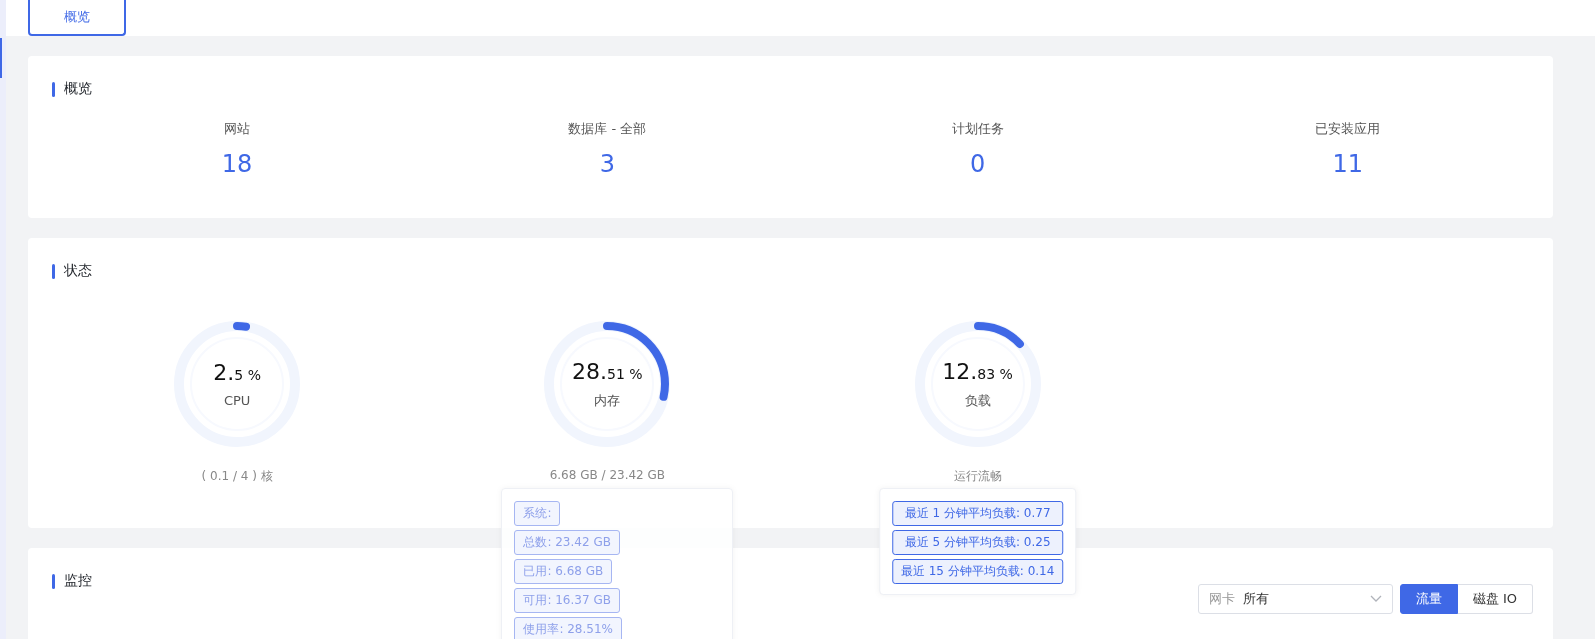 The image size is (1595, 639). What do you see at coordinates (978, 164) in the screenshot?
I see `stat-value: 0` at bounding box center [978, 164].